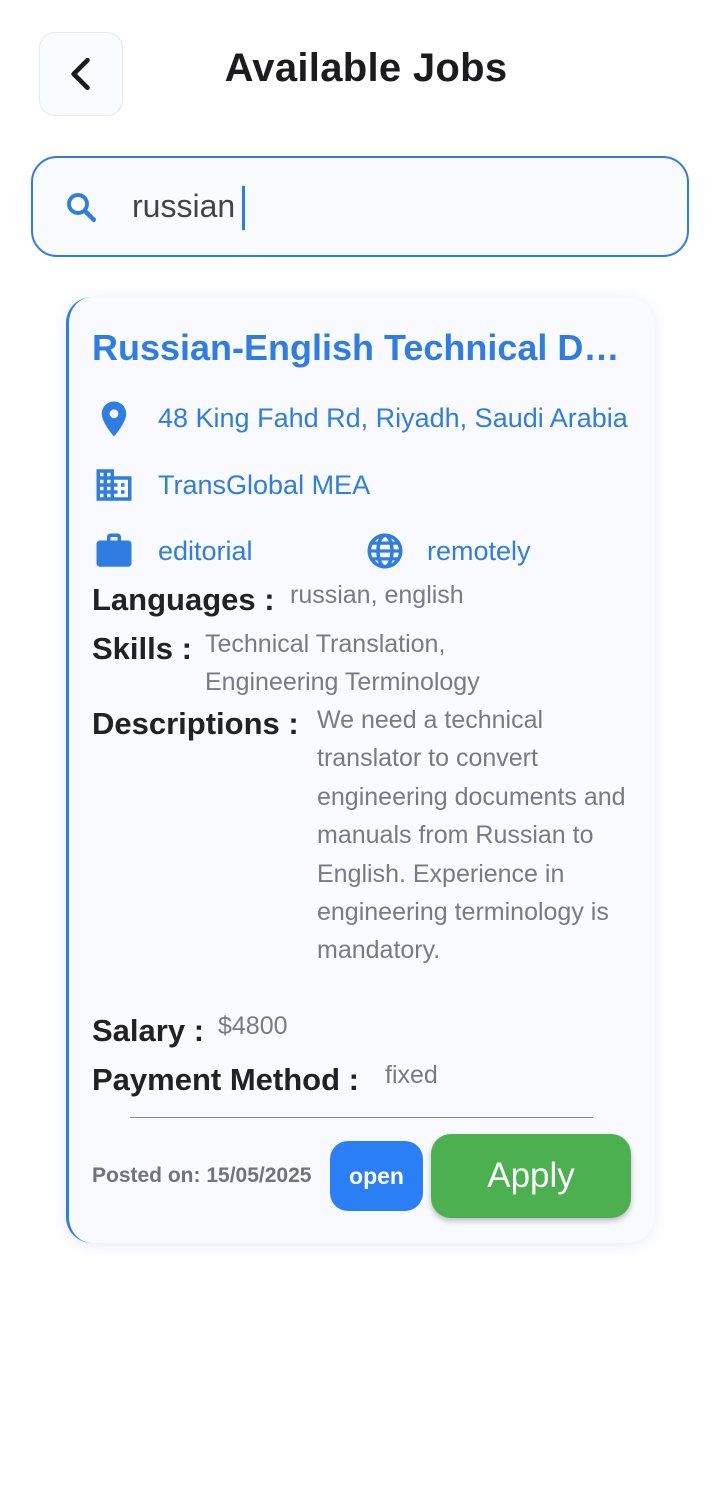  I want to click on page-title: Available Jobs, so click(366, 68).